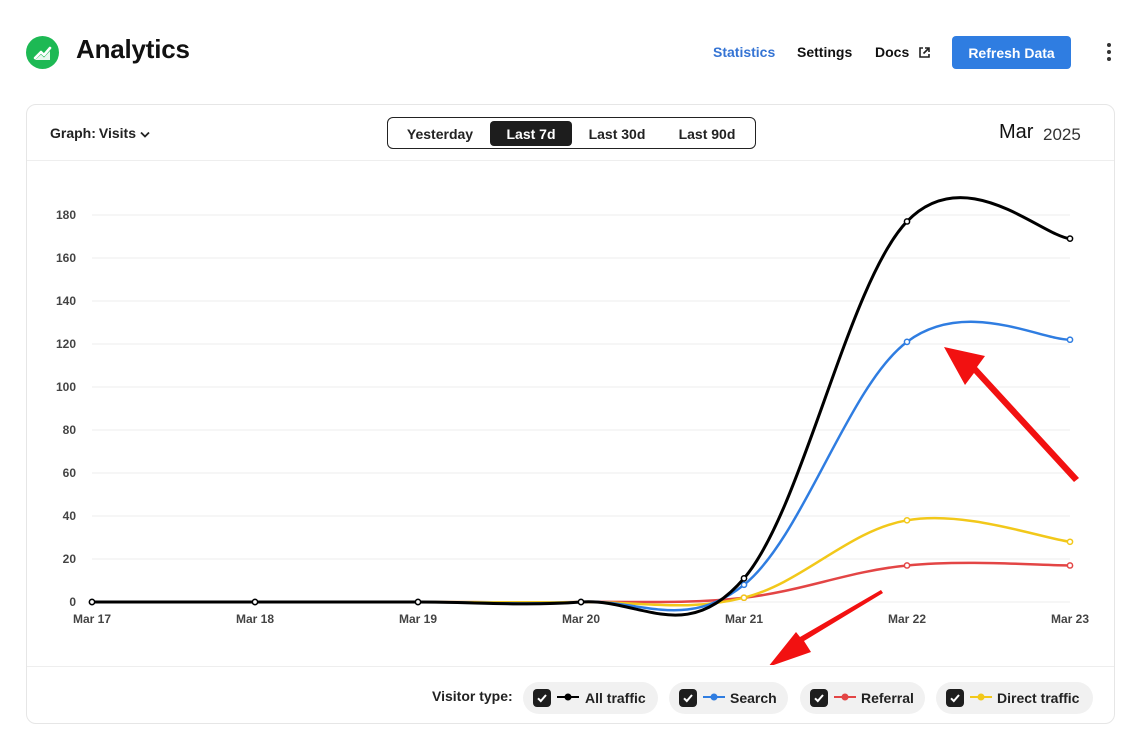 This screenshot has height=741, width=1141. What do you see at coordinates (887, 698) in the screenshot?
I see `legend-label: Referral` at bounding box center [887, 698].